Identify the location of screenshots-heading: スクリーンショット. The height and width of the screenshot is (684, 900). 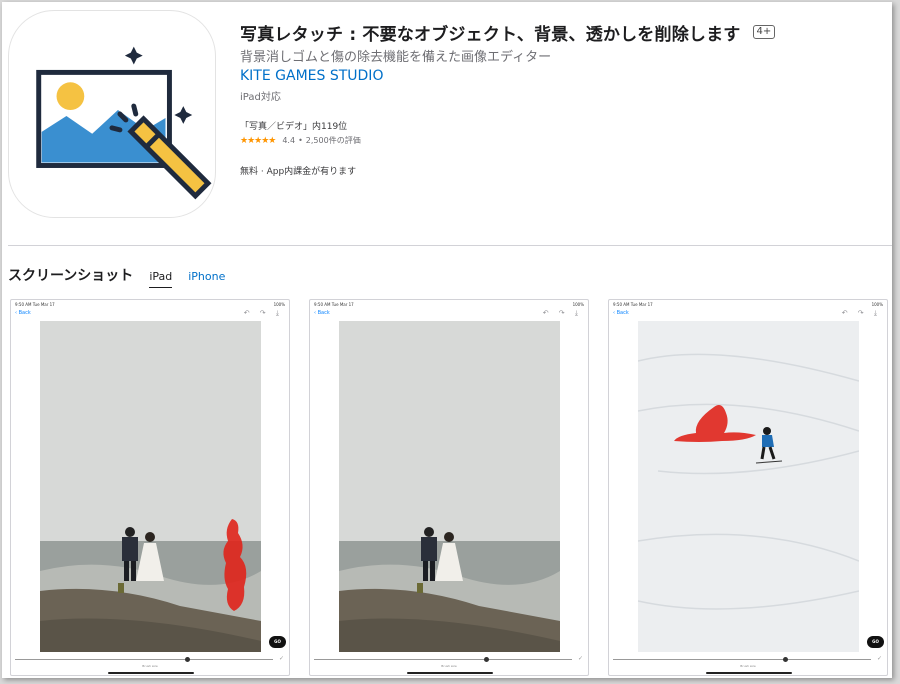
(71, 276).